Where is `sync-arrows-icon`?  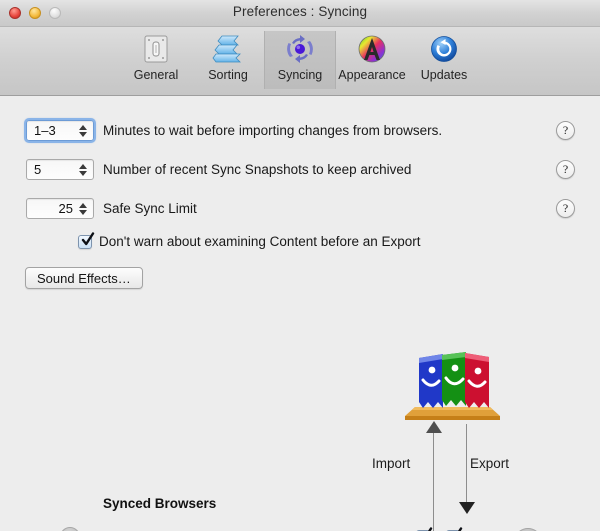
sync-arrows-icon is located at coordinates (300, 49).